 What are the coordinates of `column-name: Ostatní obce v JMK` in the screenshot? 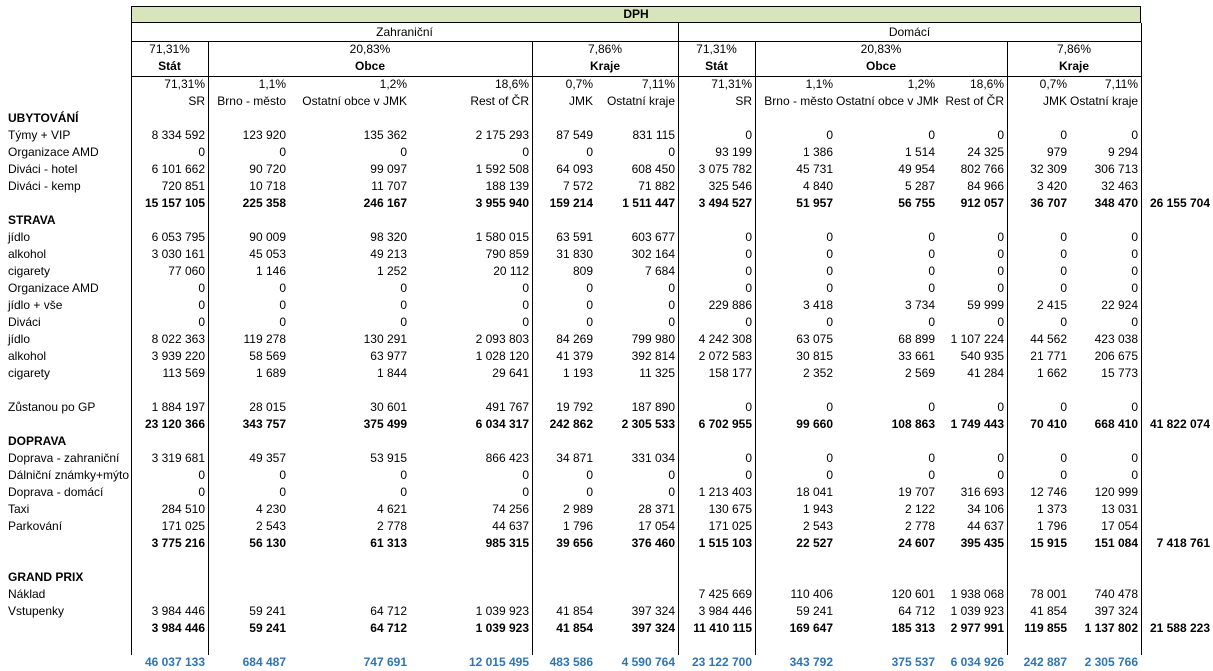 It's located at (887, 101).